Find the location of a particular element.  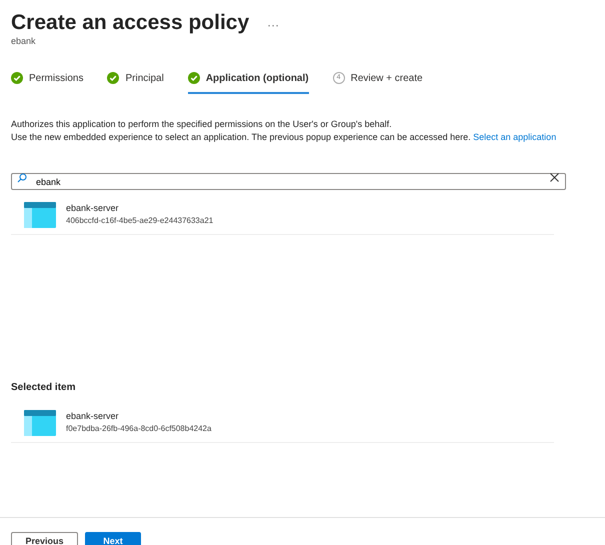

description-text: Use the new embedded experience to select an application. The previous popup experience can be accessed here. Select an application is located at coordinates (284, 137).